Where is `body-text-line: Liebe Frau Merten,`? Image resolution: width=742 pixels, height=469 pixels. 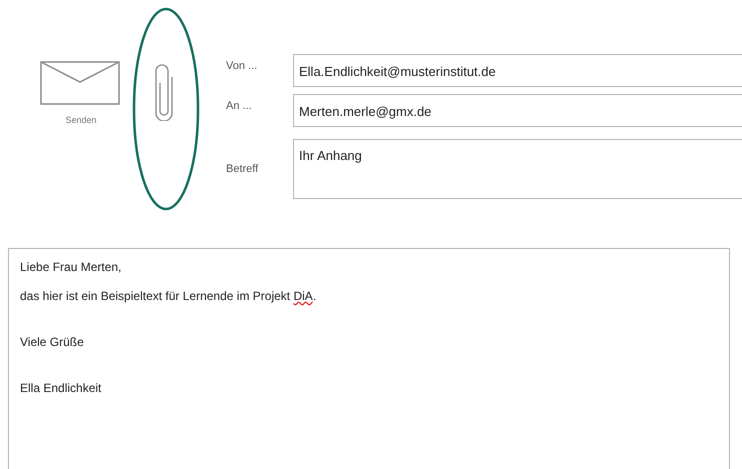 body-text-line: Liebe Frau Merten, is located at coordinates (71, 267).